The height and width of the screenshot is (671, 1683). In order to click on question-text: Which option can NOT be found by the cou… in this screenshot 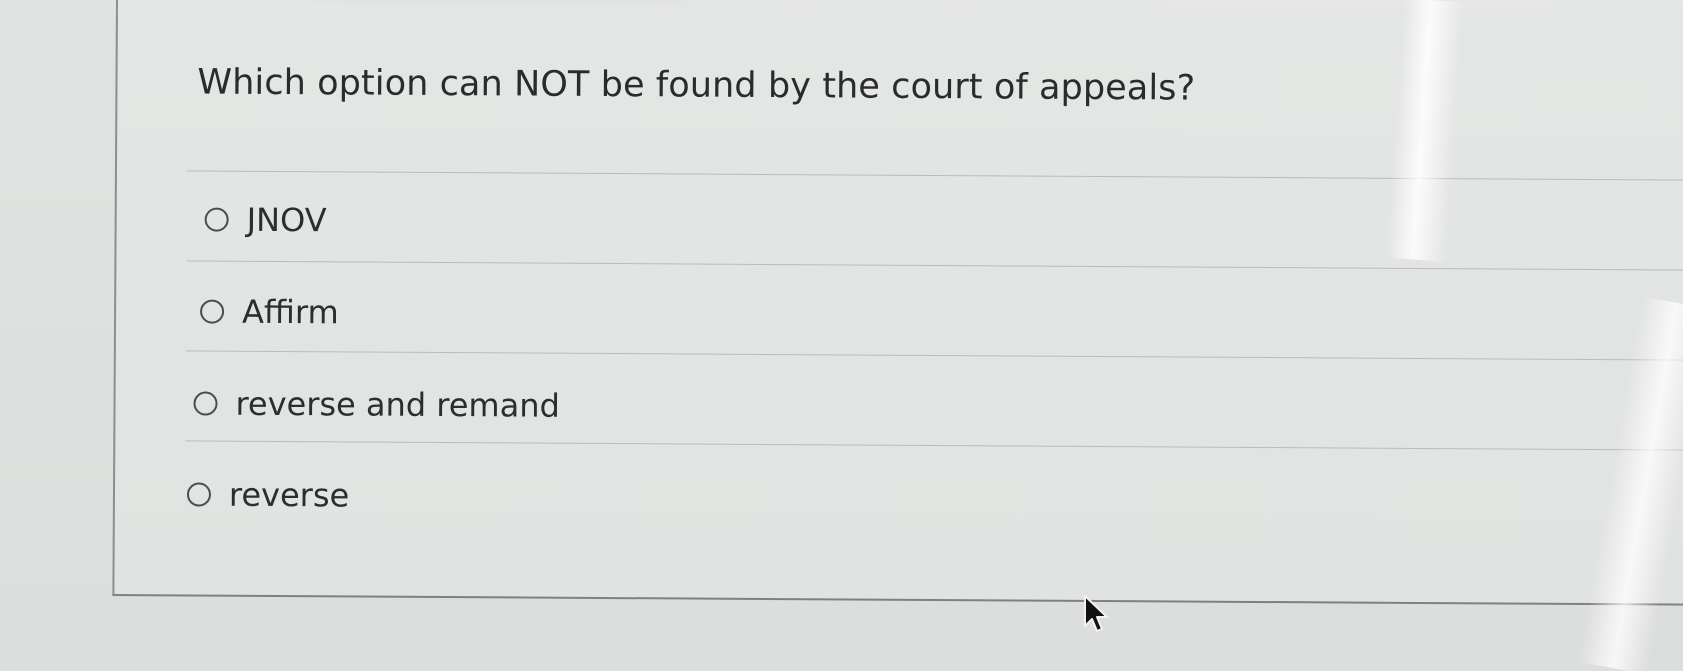, I will do `click(696, 85)`.